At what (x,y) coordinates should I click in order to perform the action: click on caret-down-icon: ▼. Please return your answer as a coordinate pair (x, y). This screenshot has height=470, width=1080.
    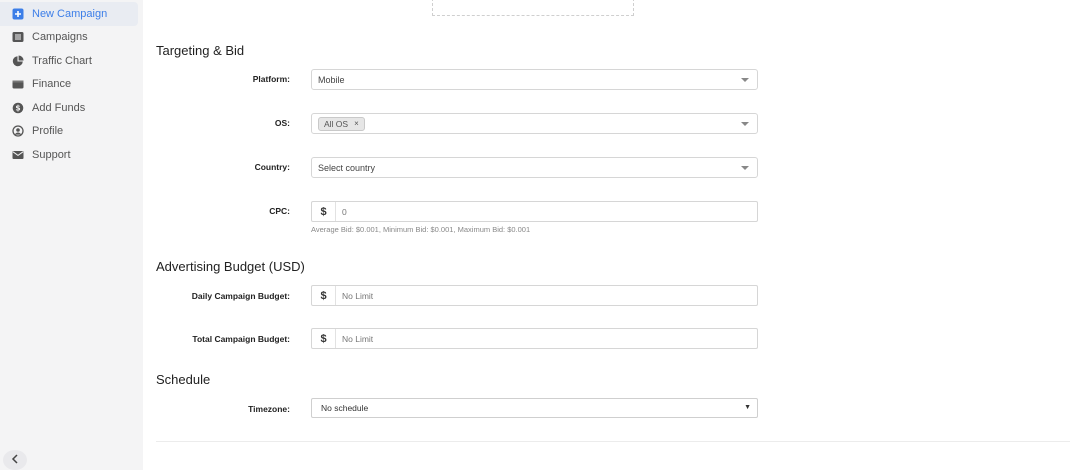
    Looking at the image, I should click on (747, 407).